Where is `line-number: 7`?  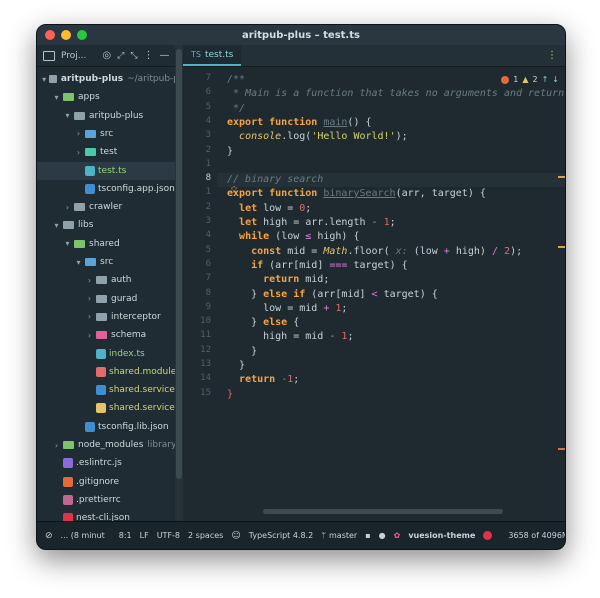
line-number: 7 is located at coordinates (199, 278).